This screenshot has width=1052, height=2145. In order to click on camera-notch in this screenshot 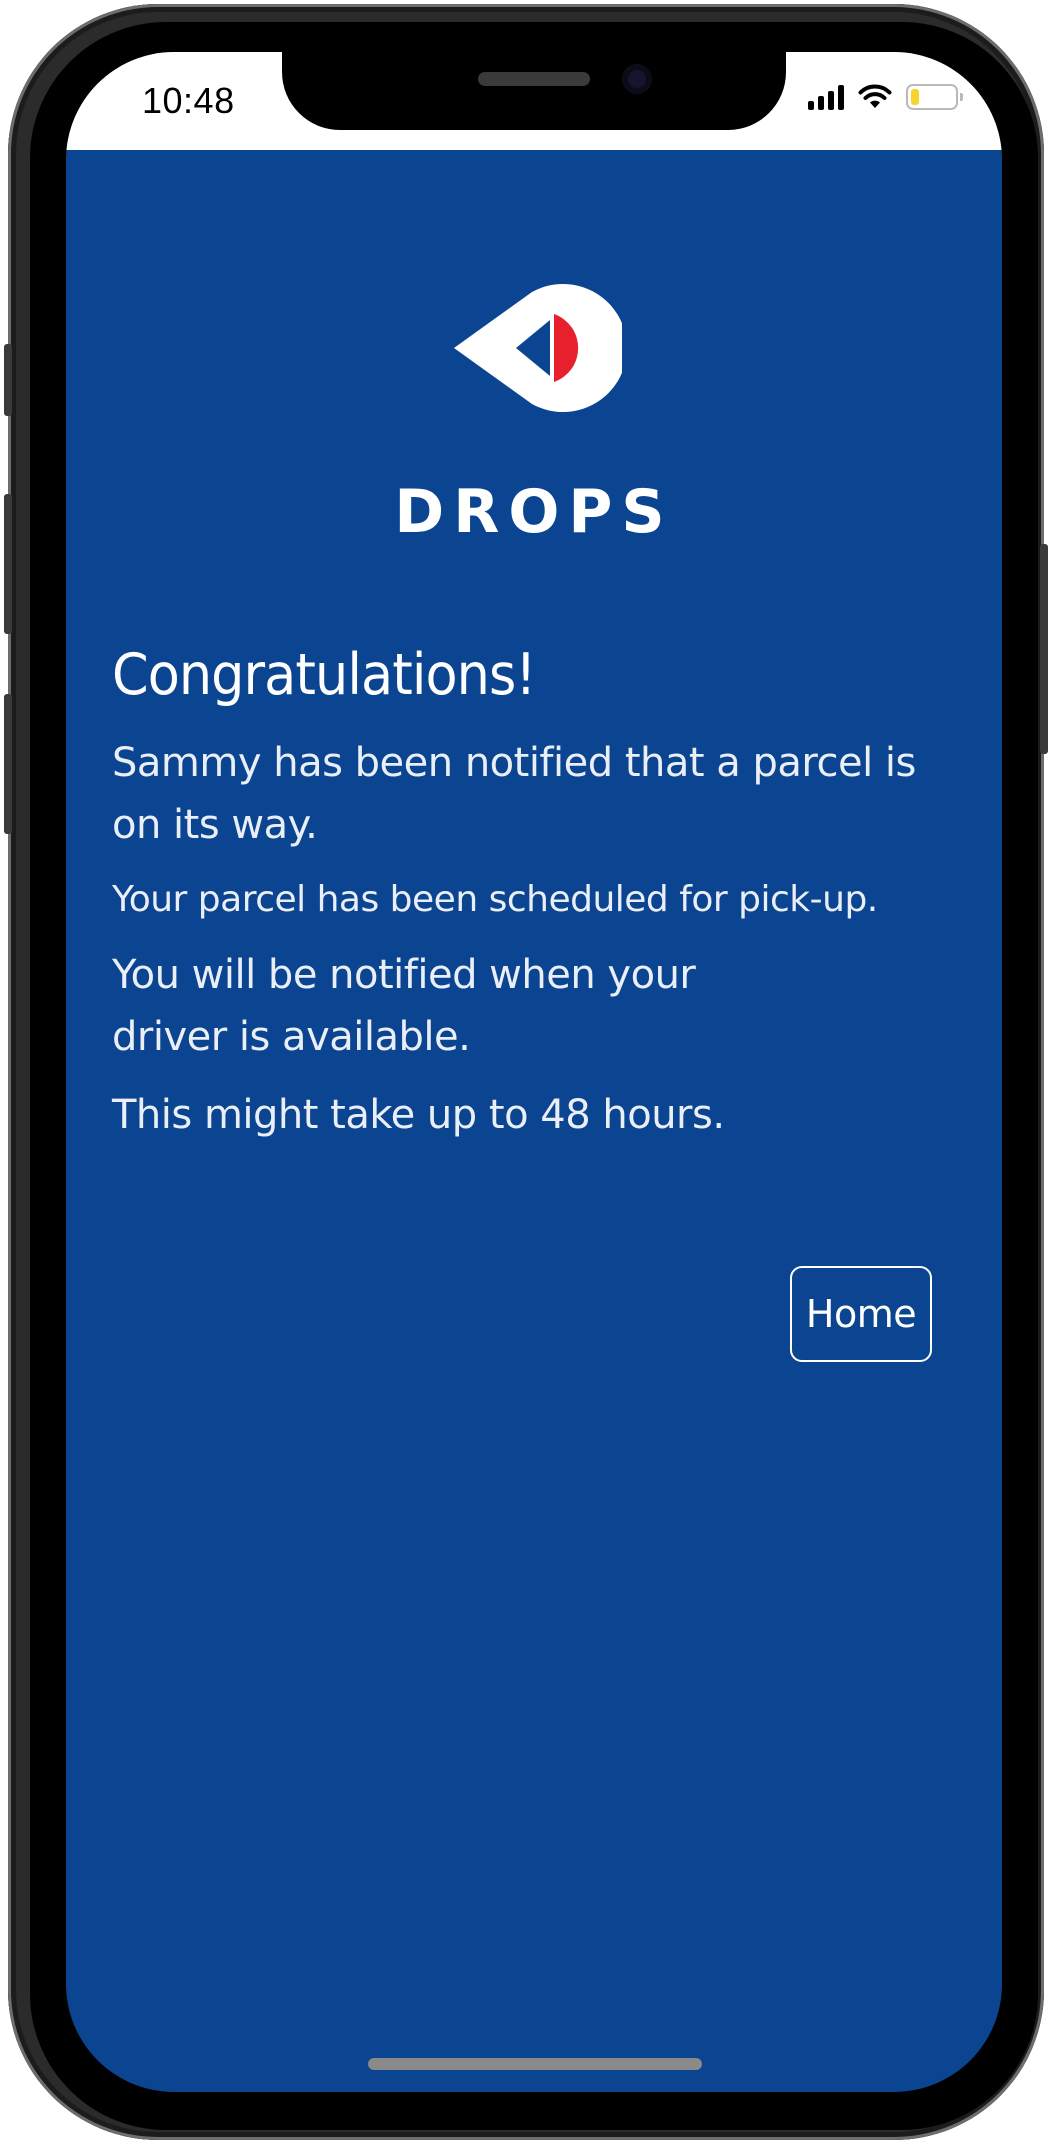, I will do `click(534, 91)`.